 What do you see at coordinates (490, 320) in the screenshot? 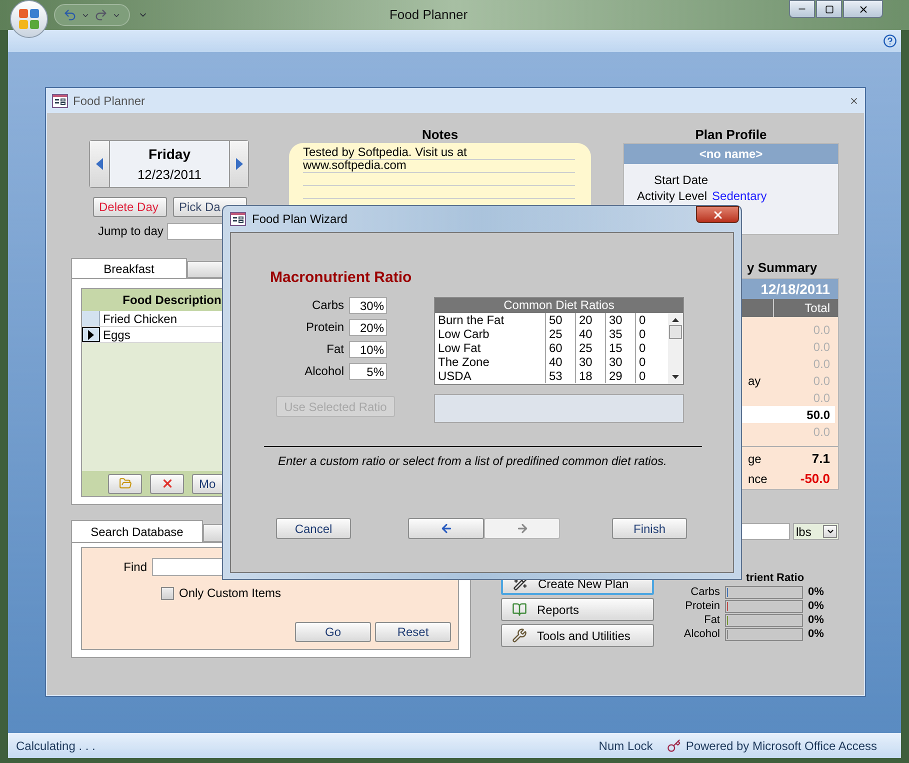
I see `diet-name: Burn the Fat` at bounding box center [490, 320].